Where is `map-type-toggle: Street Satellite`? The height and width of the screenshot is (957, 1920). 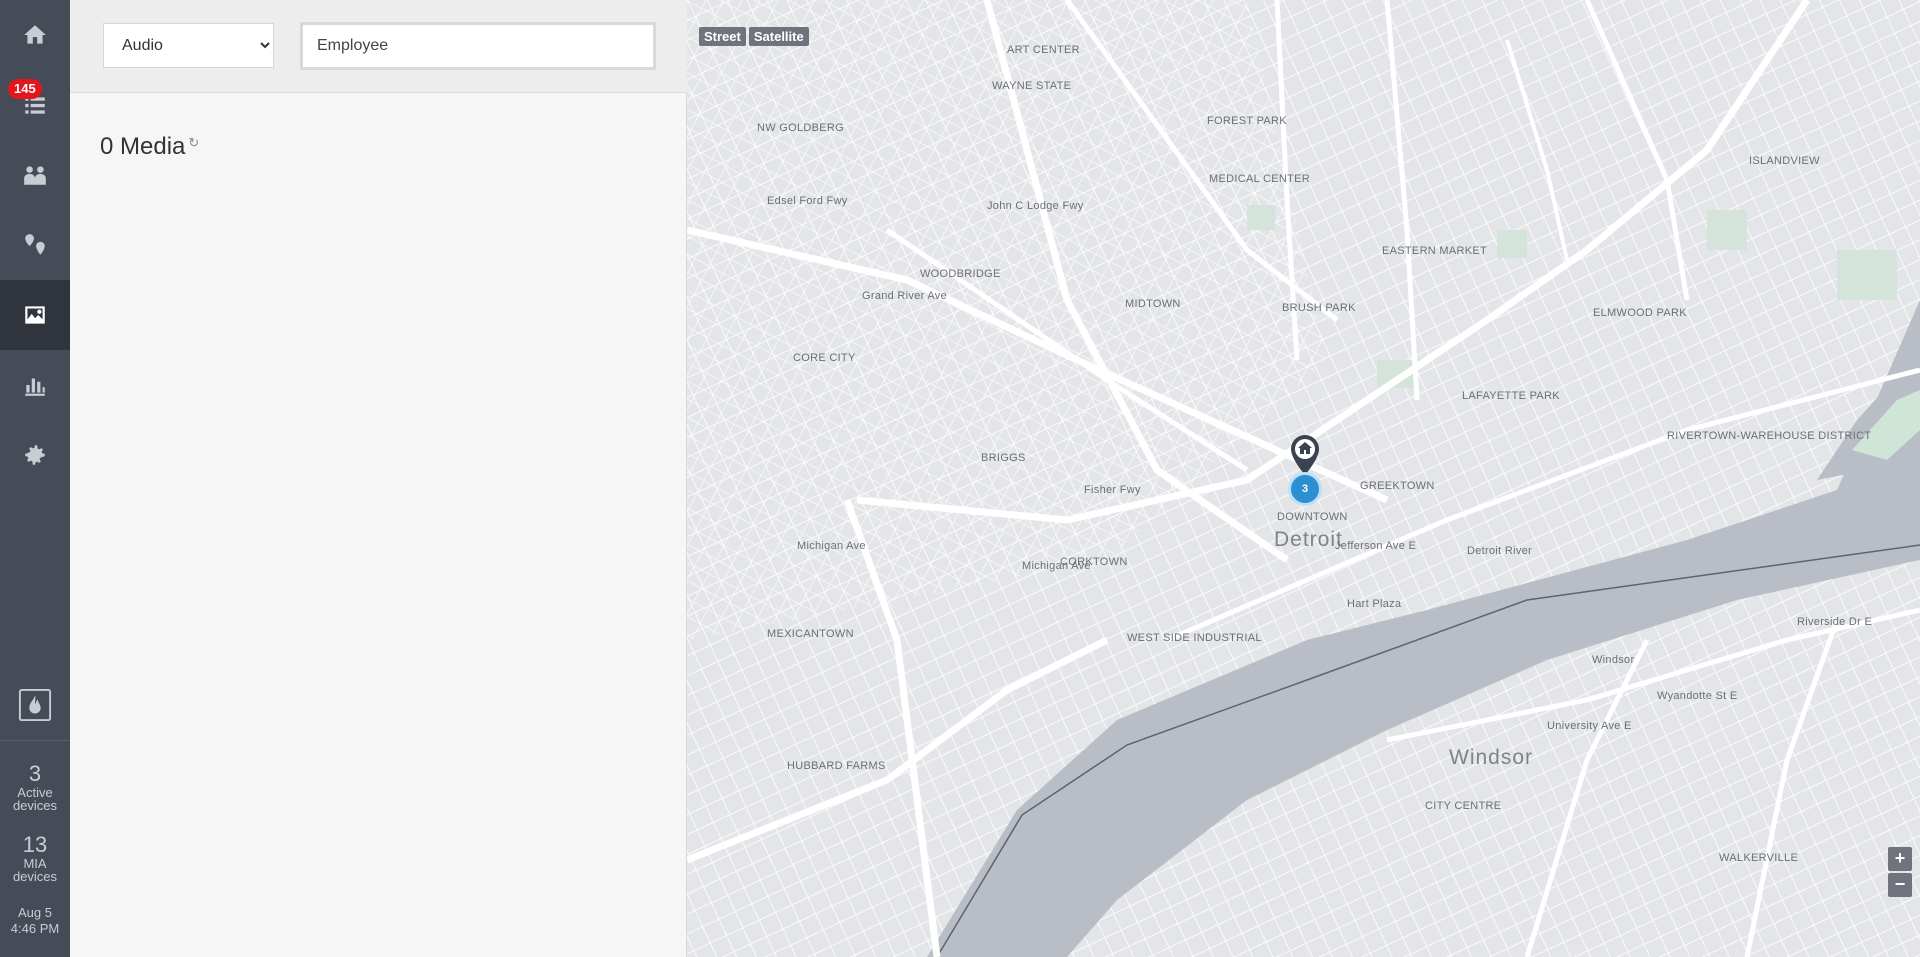
map-type-toggle: Street Satellite is located at coordinates (754, 36).